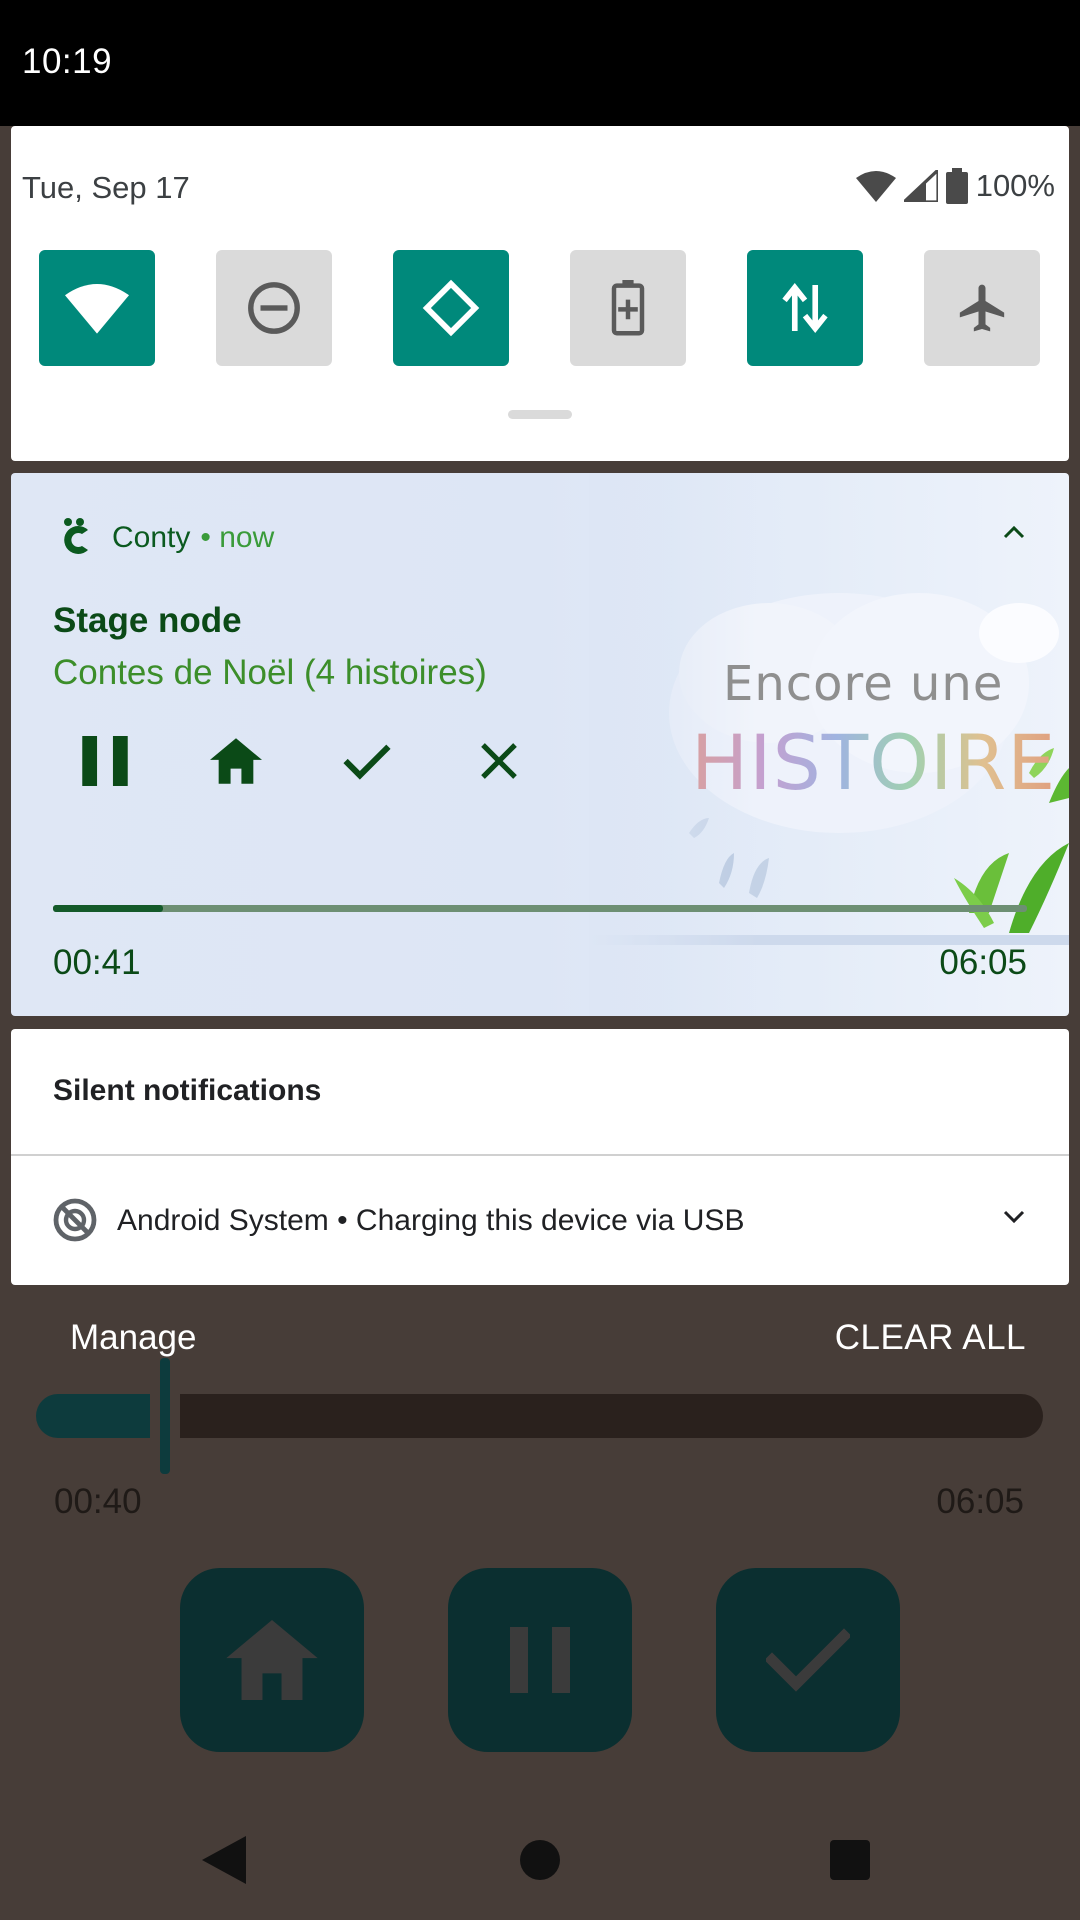  What do you see at coordinates (930, 1338) in the screenshot?
I see `clear-all-button: CLEAR ALL` at bounding box center [930, 1338].